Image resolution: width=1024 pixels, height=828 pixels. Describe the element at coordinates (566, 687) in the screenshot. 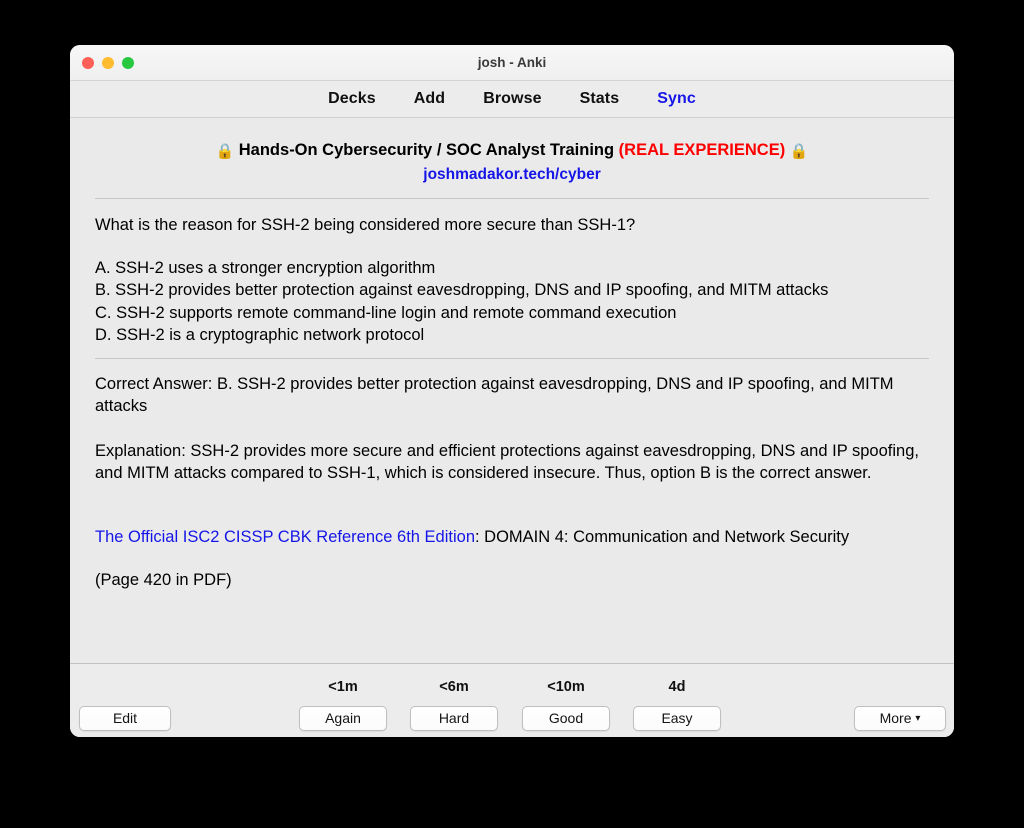

I see `interval-good: <10m` at that location.